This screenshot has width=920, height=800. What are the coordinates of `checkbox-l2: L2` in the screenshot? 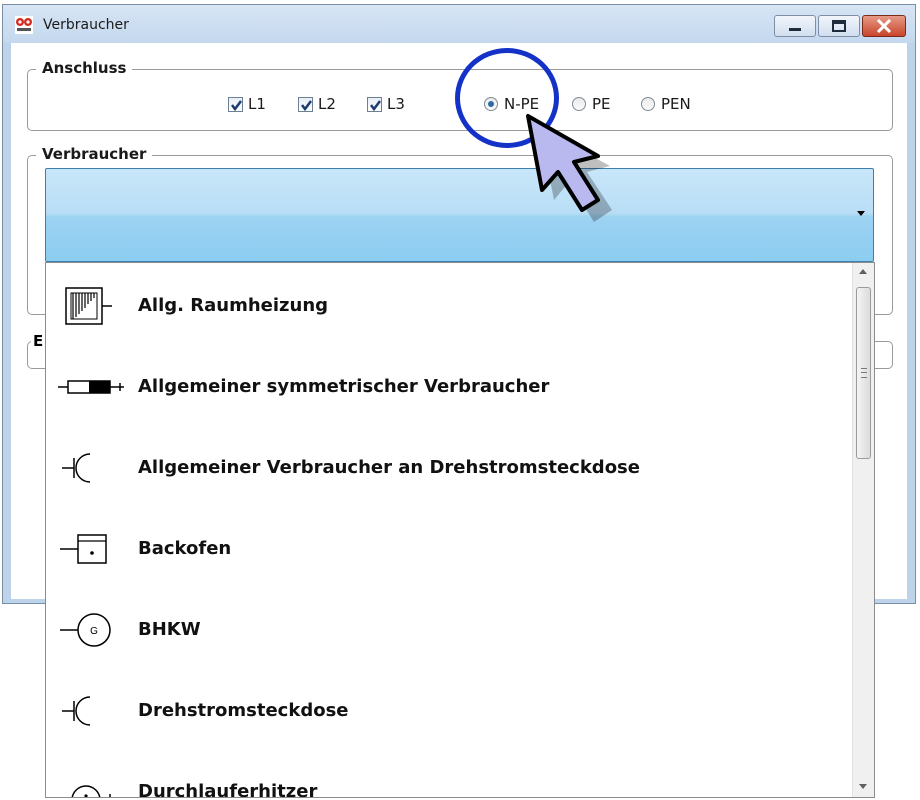 It's located at (317, 104).